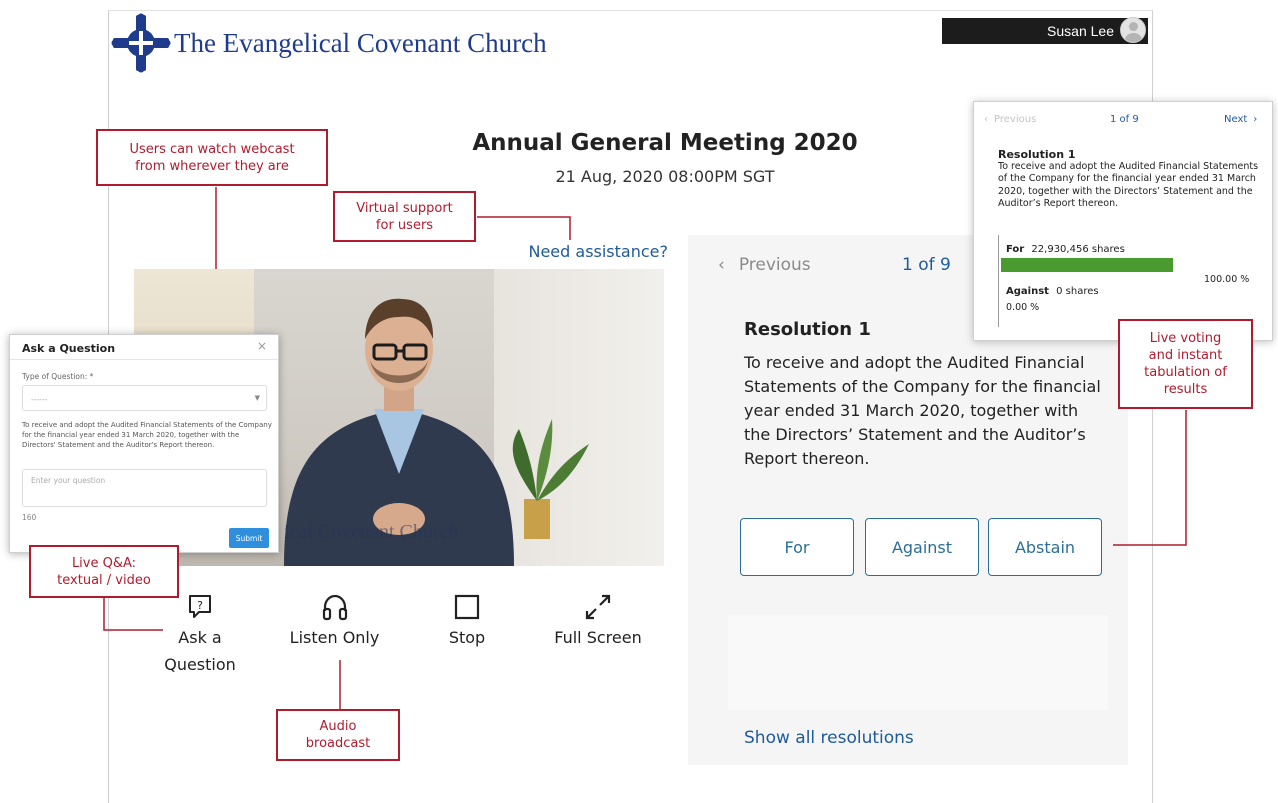 The width and height of the screenshot is (1278, 803). Describe the element at coordinates (598, 607) in the screenshot. I see `expand-arrows-icon` at that location.